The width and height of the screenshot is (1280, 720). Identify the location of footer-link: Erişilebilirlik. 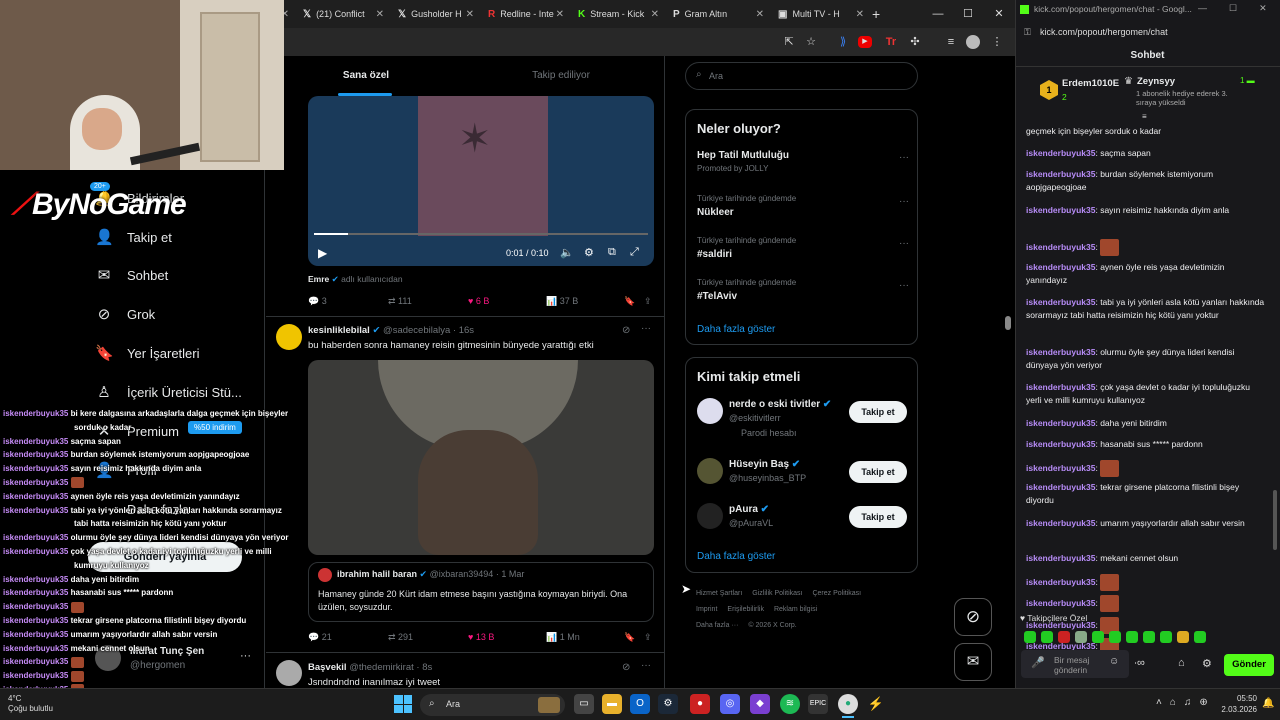
(745, 609).